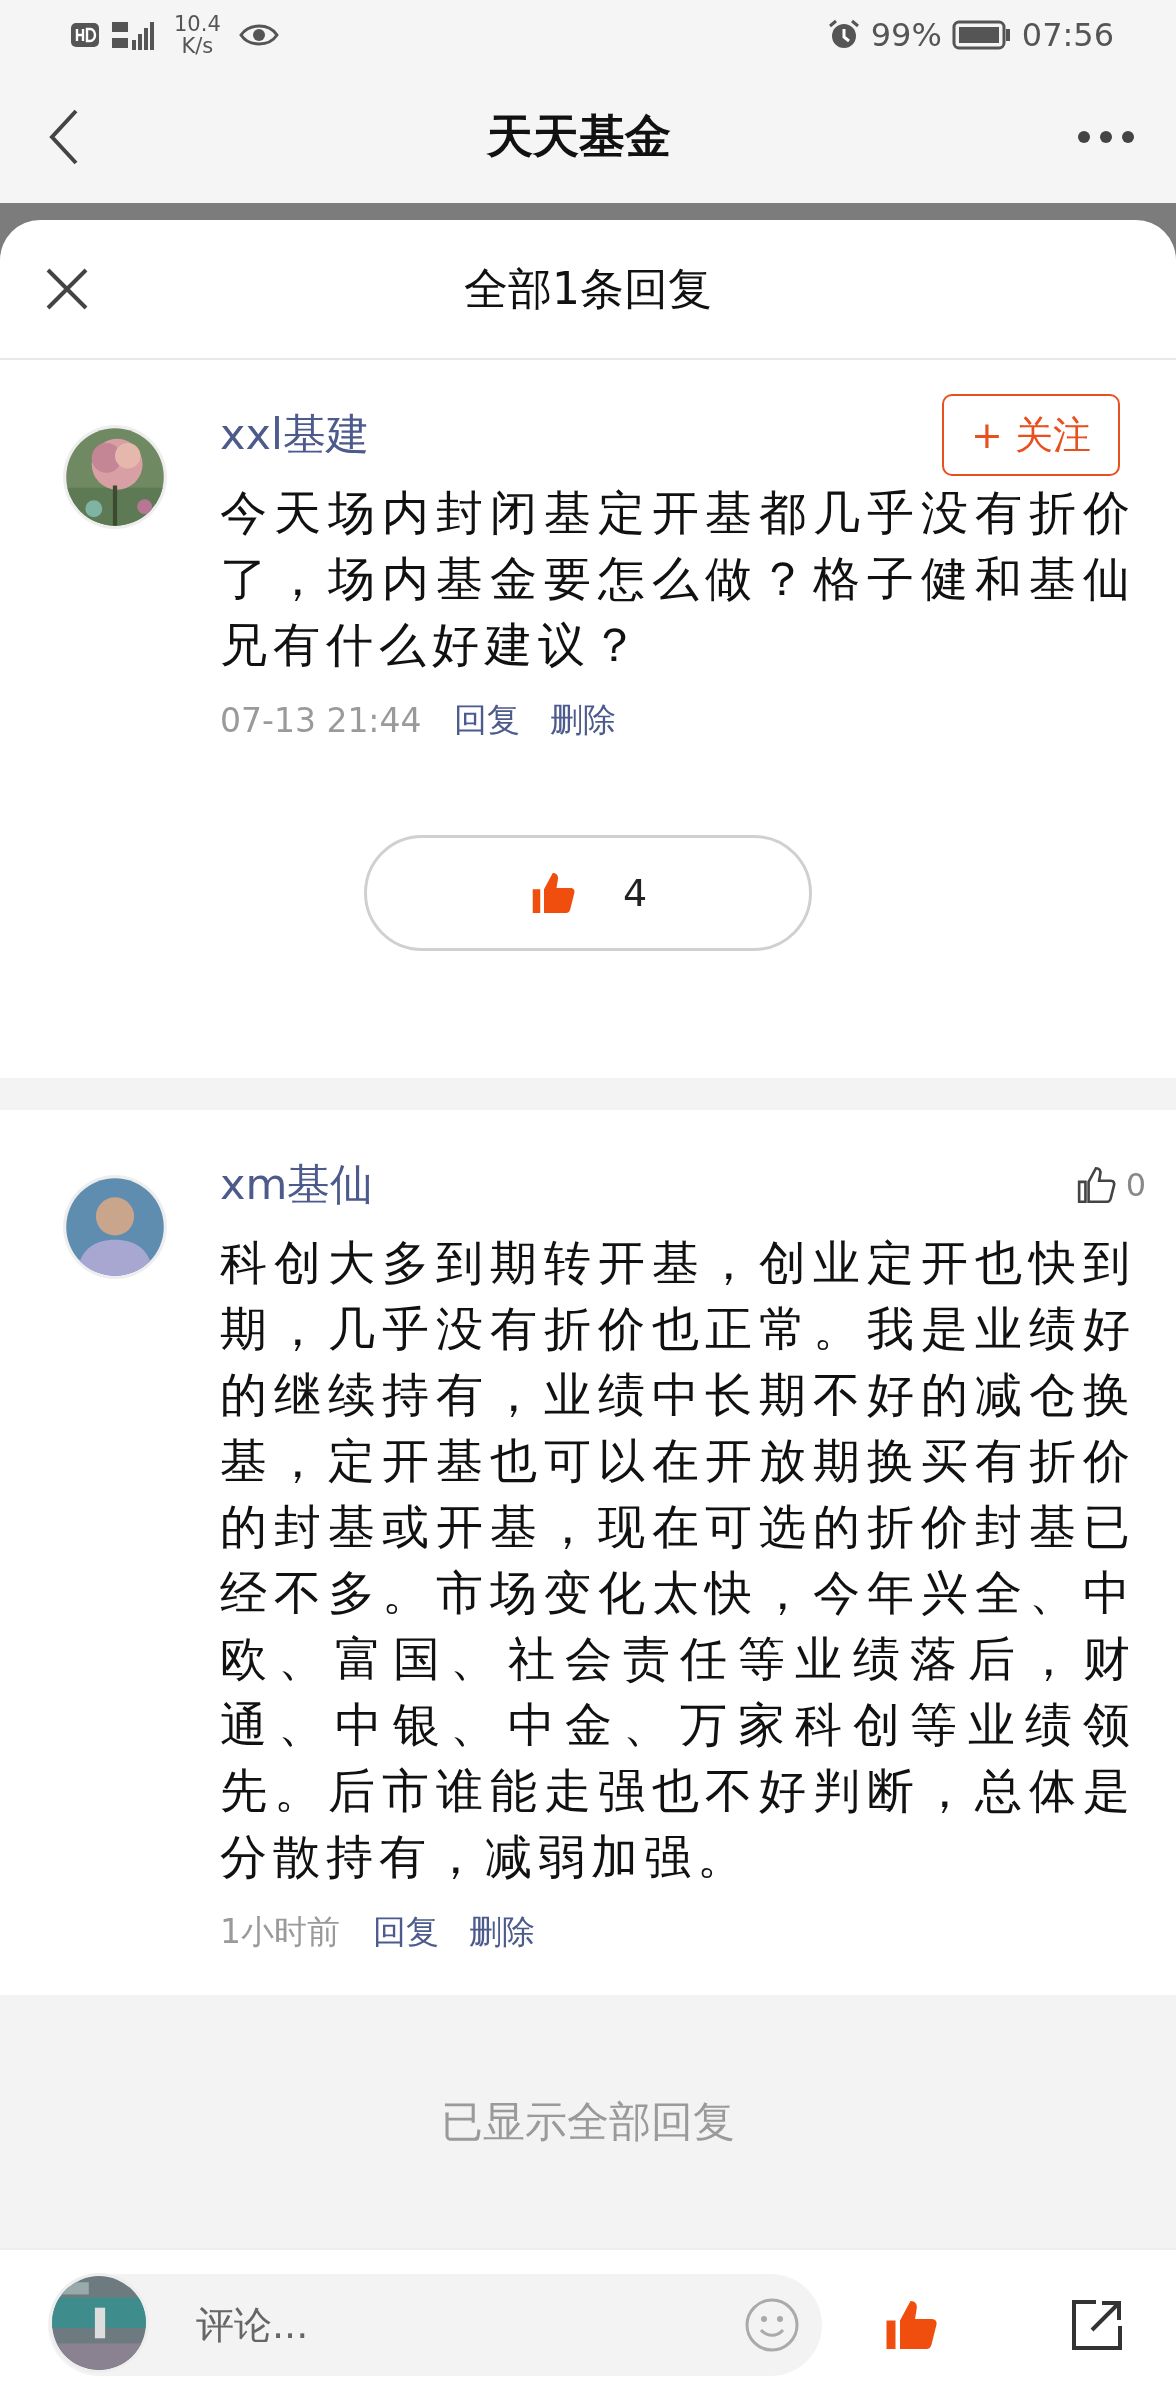  What do you see at coordinates (1097, 2325) in the screenshot?
I see `share-icon` at bounding box center [1097, 2325].